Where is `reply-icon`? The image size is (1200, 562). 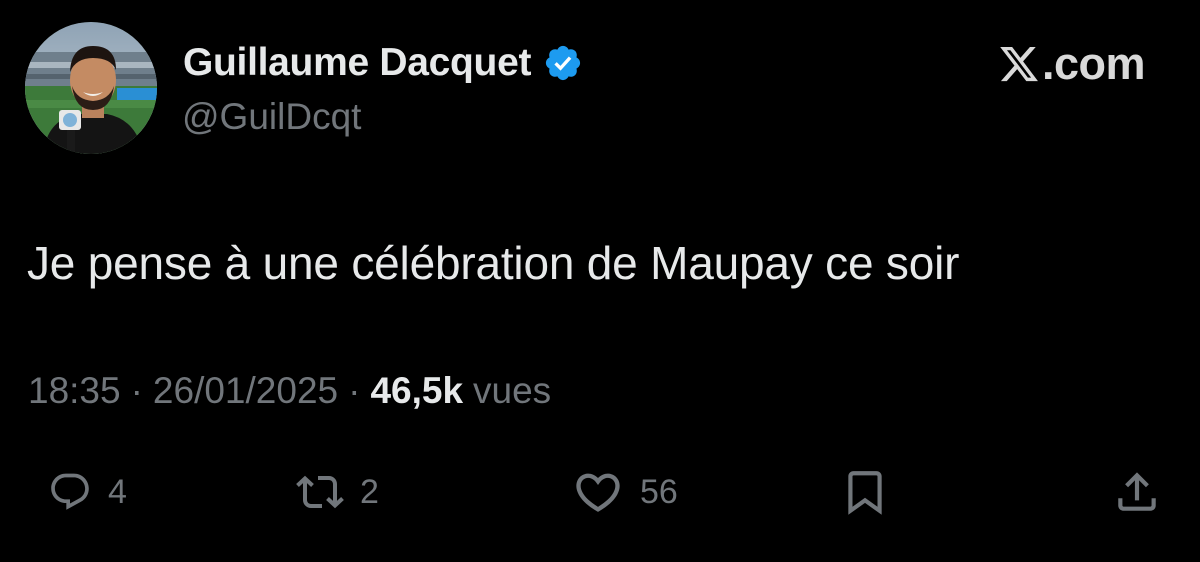 reply-icon is located at coordinates (70, 492).